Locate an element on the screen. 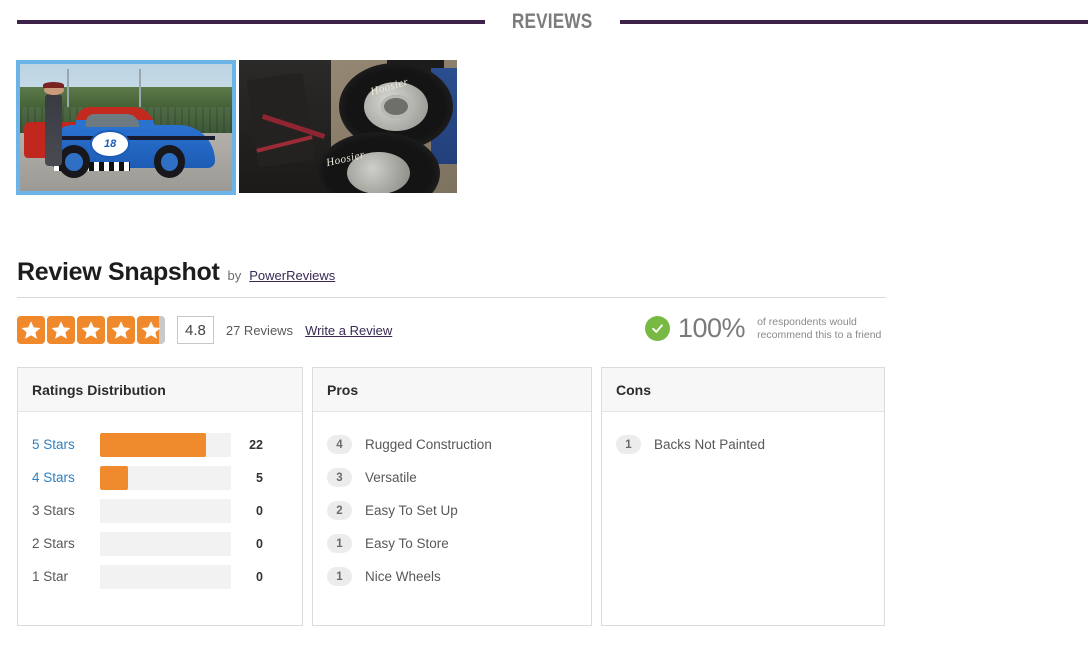  race-car-photo: 18 is located at coordinates (126, 127).